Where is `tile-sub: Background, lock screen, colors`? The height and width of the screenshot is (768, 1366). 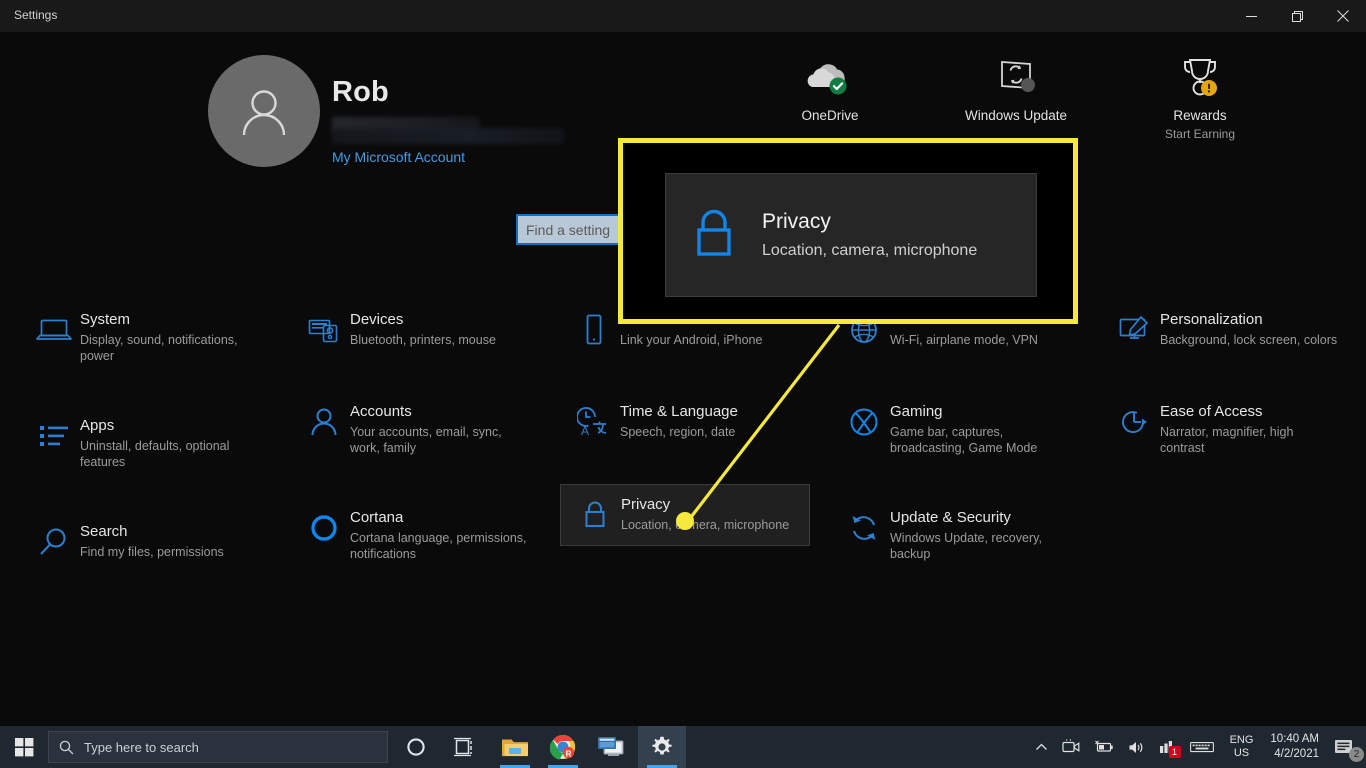 tile-sub: Background, lock screen, colors is located at coordinates (1249, 340).